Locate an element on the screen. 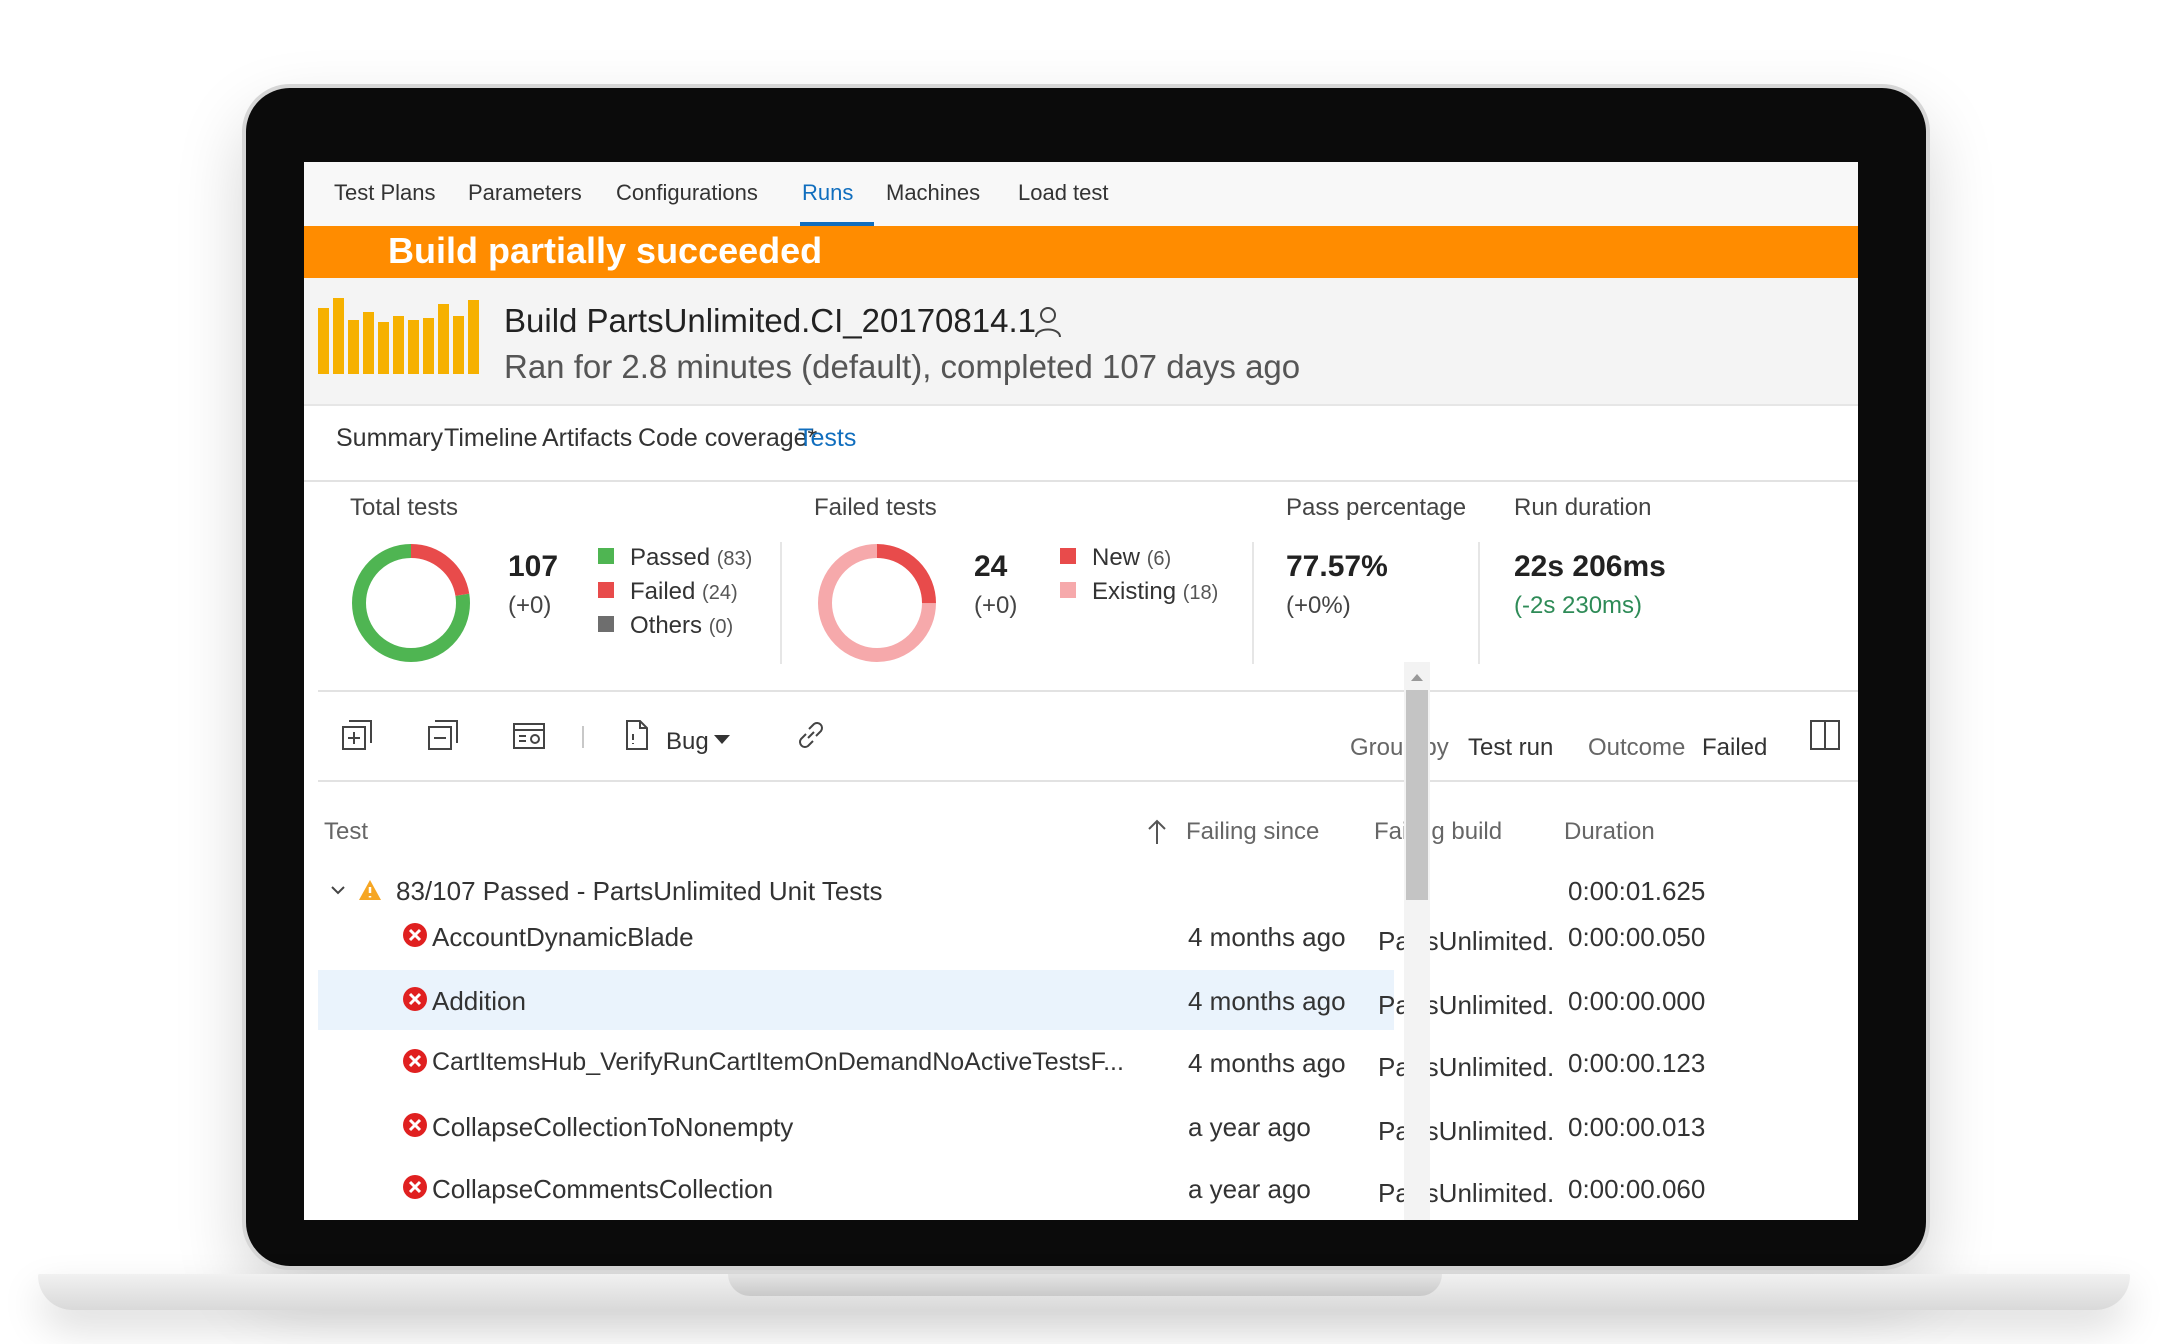 This screenshot has height=1344, width=2184. tab-tests: Tests is located at coordinates (827, 438).